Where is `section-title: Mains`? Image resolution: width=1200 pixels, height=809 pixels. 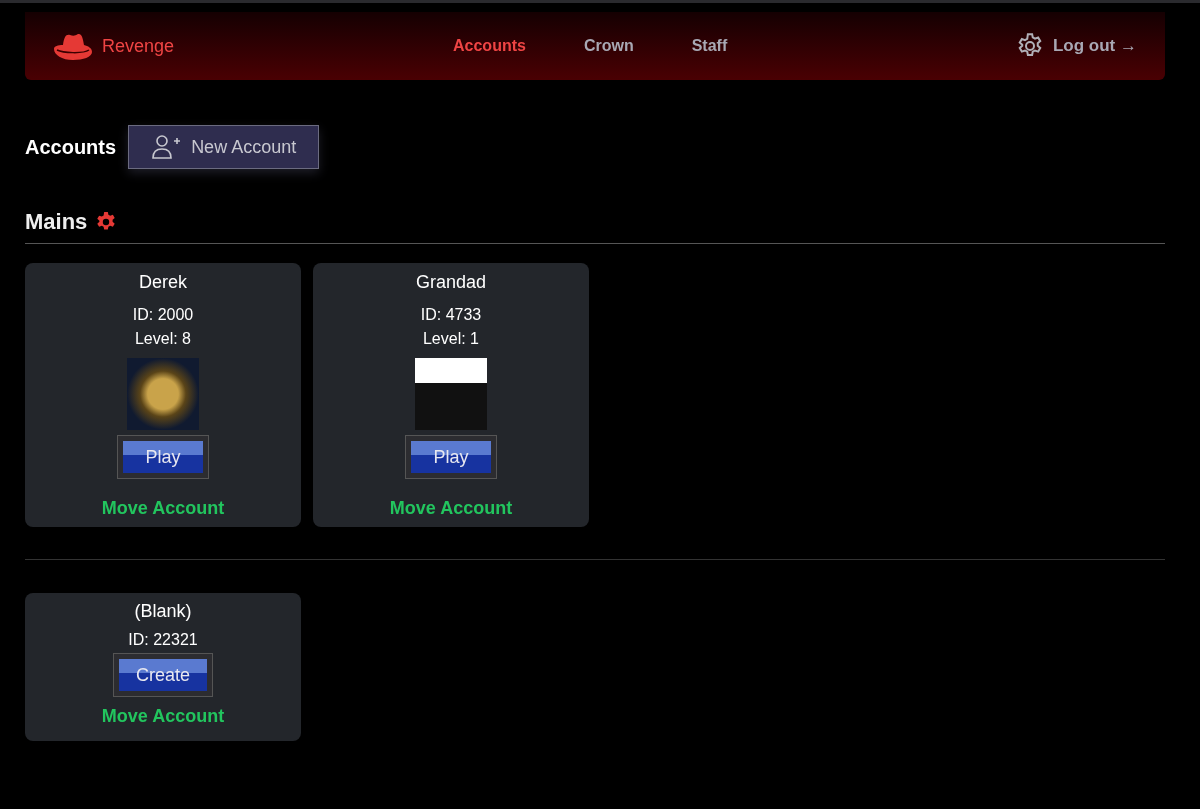 section-title: Mains is located at coordinates (56, 222).